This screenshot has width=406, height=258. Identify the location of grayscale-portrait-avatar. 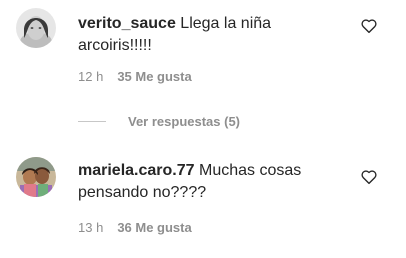
(36, 28).